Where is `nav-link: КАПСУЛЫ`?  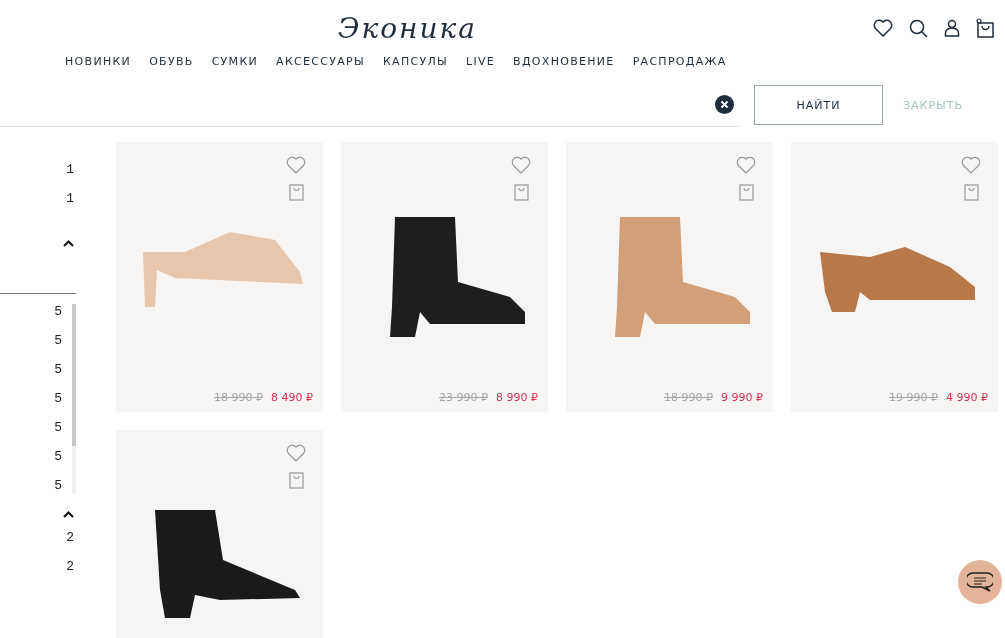 nav-link: КАПСУЛЫ is located at coordinates (415, 61).